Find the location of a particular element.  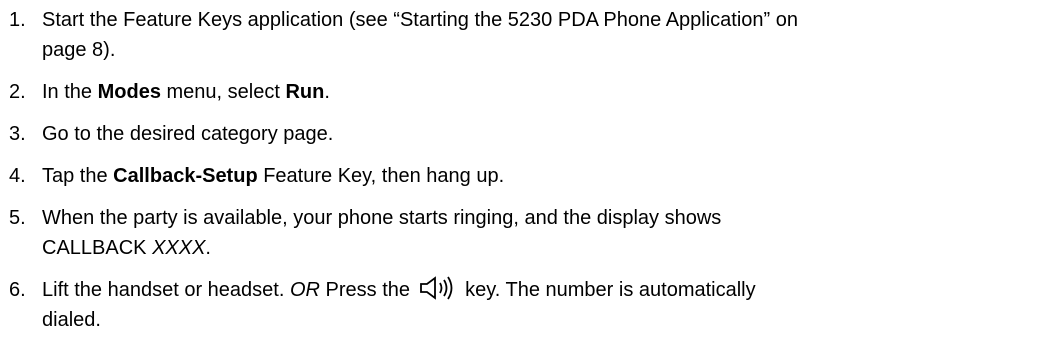

feature-key-name: Callback-Setup is located at coordinates (185, 176).